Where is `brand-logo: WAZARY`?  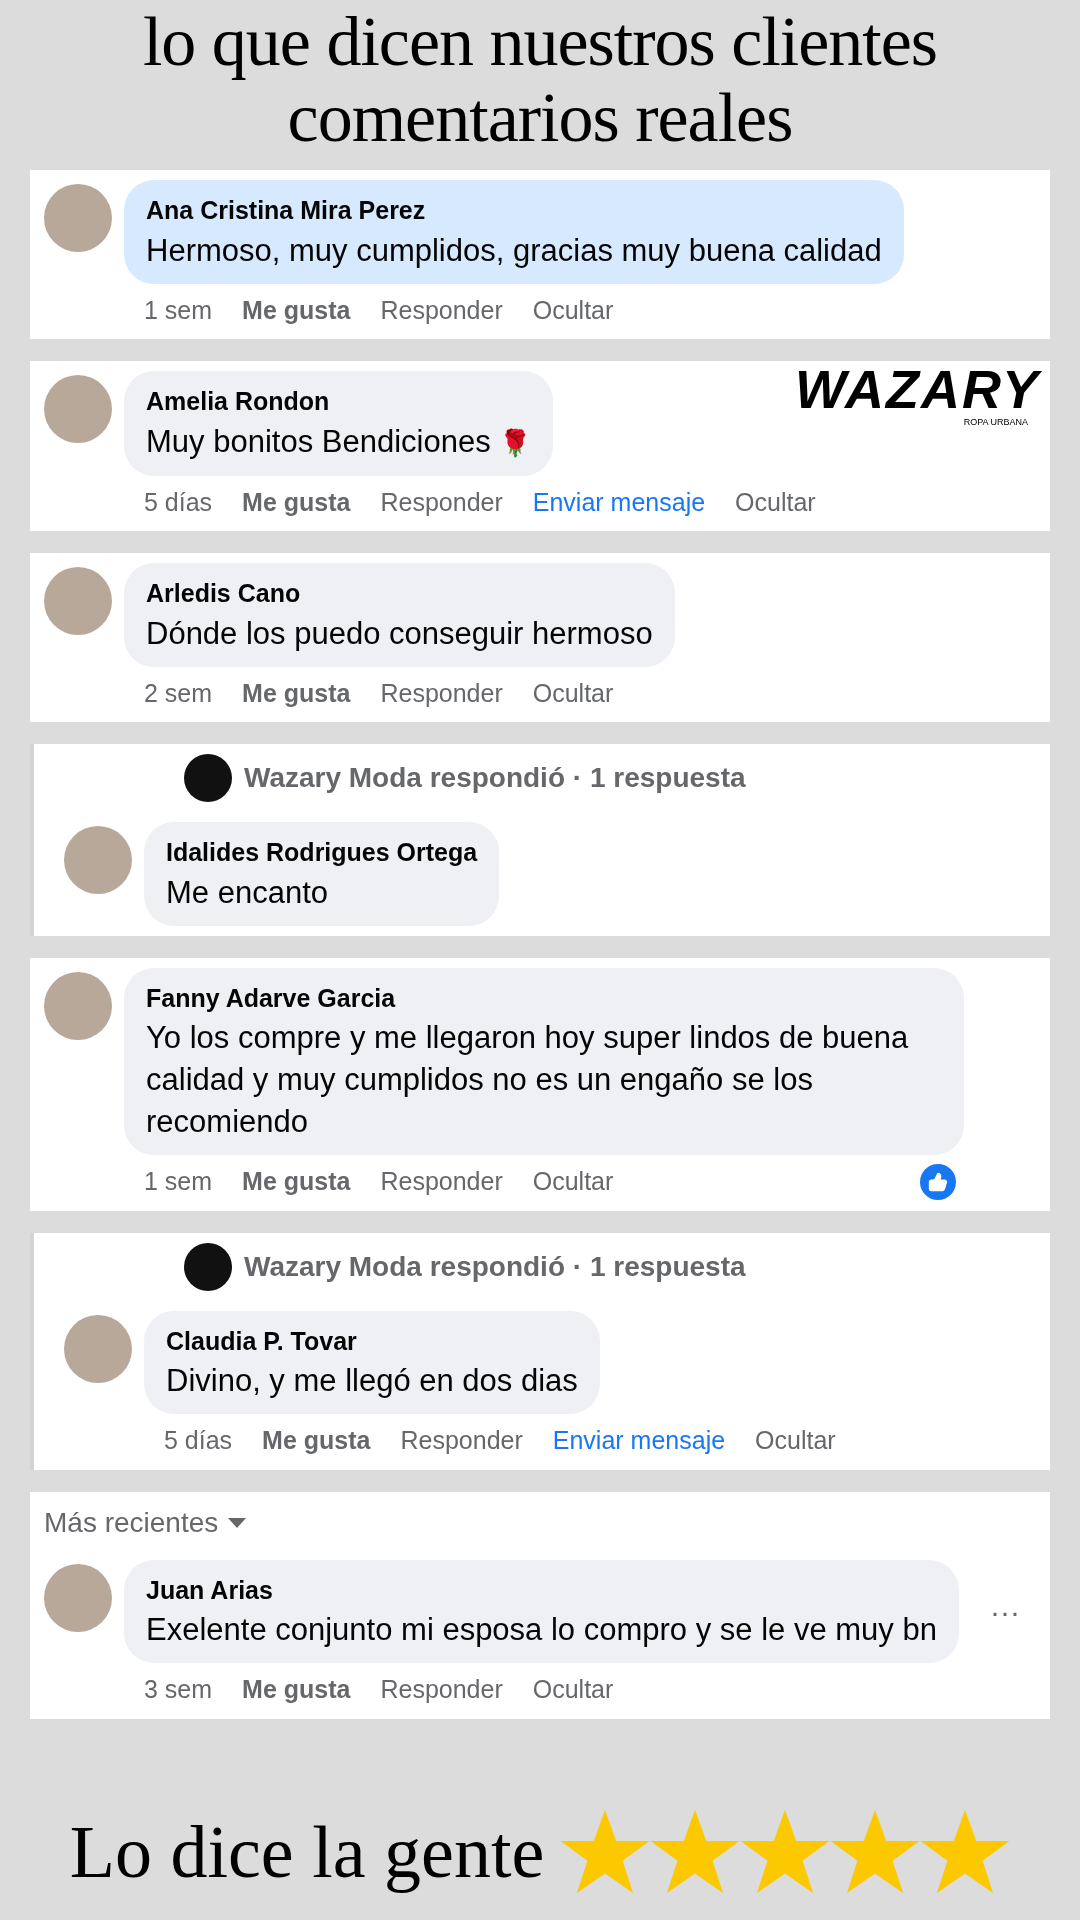
brand-logo: WAZARY is located at coordinates (917, 389).